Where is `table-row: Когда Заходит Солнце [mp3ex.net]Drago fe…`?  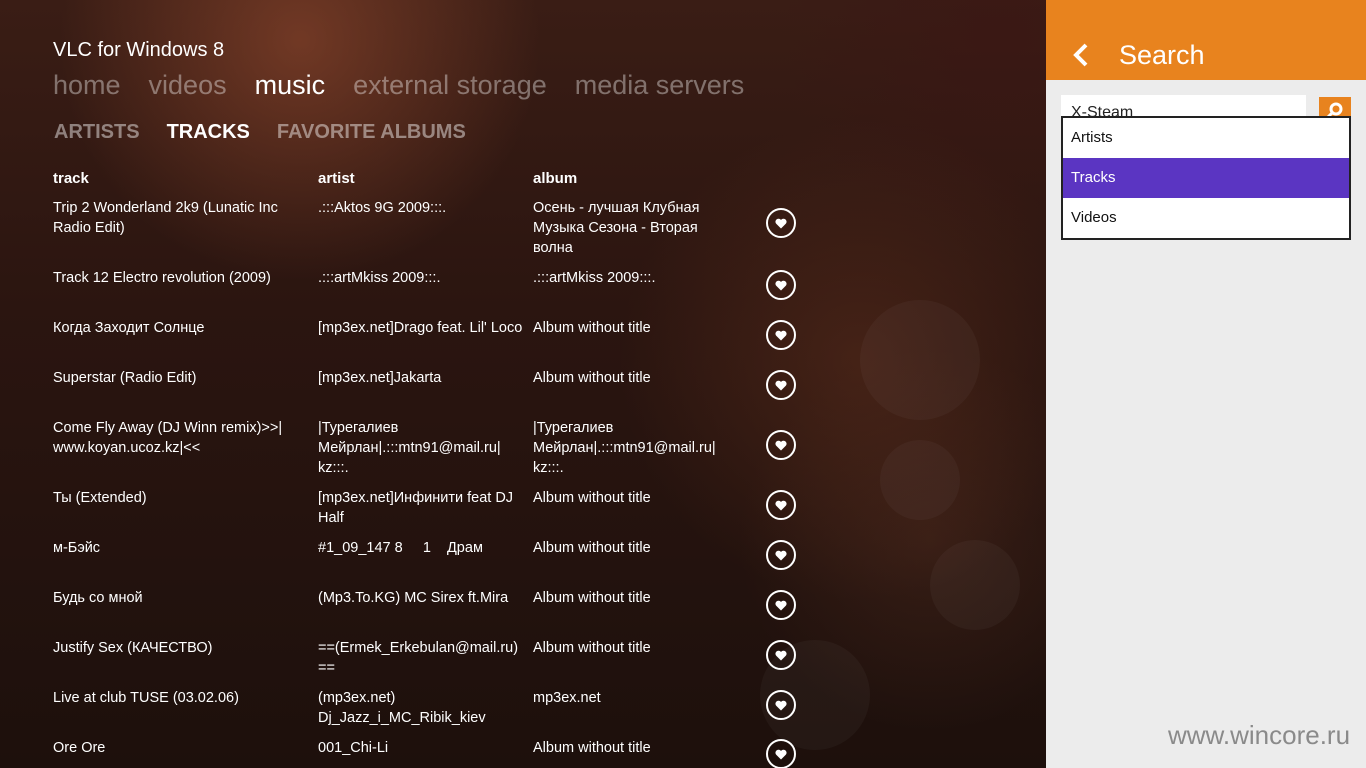 table-row: Когда Заходит Солнце [mp3ex.net]Drago fe… is located at coordinates (410, 338).